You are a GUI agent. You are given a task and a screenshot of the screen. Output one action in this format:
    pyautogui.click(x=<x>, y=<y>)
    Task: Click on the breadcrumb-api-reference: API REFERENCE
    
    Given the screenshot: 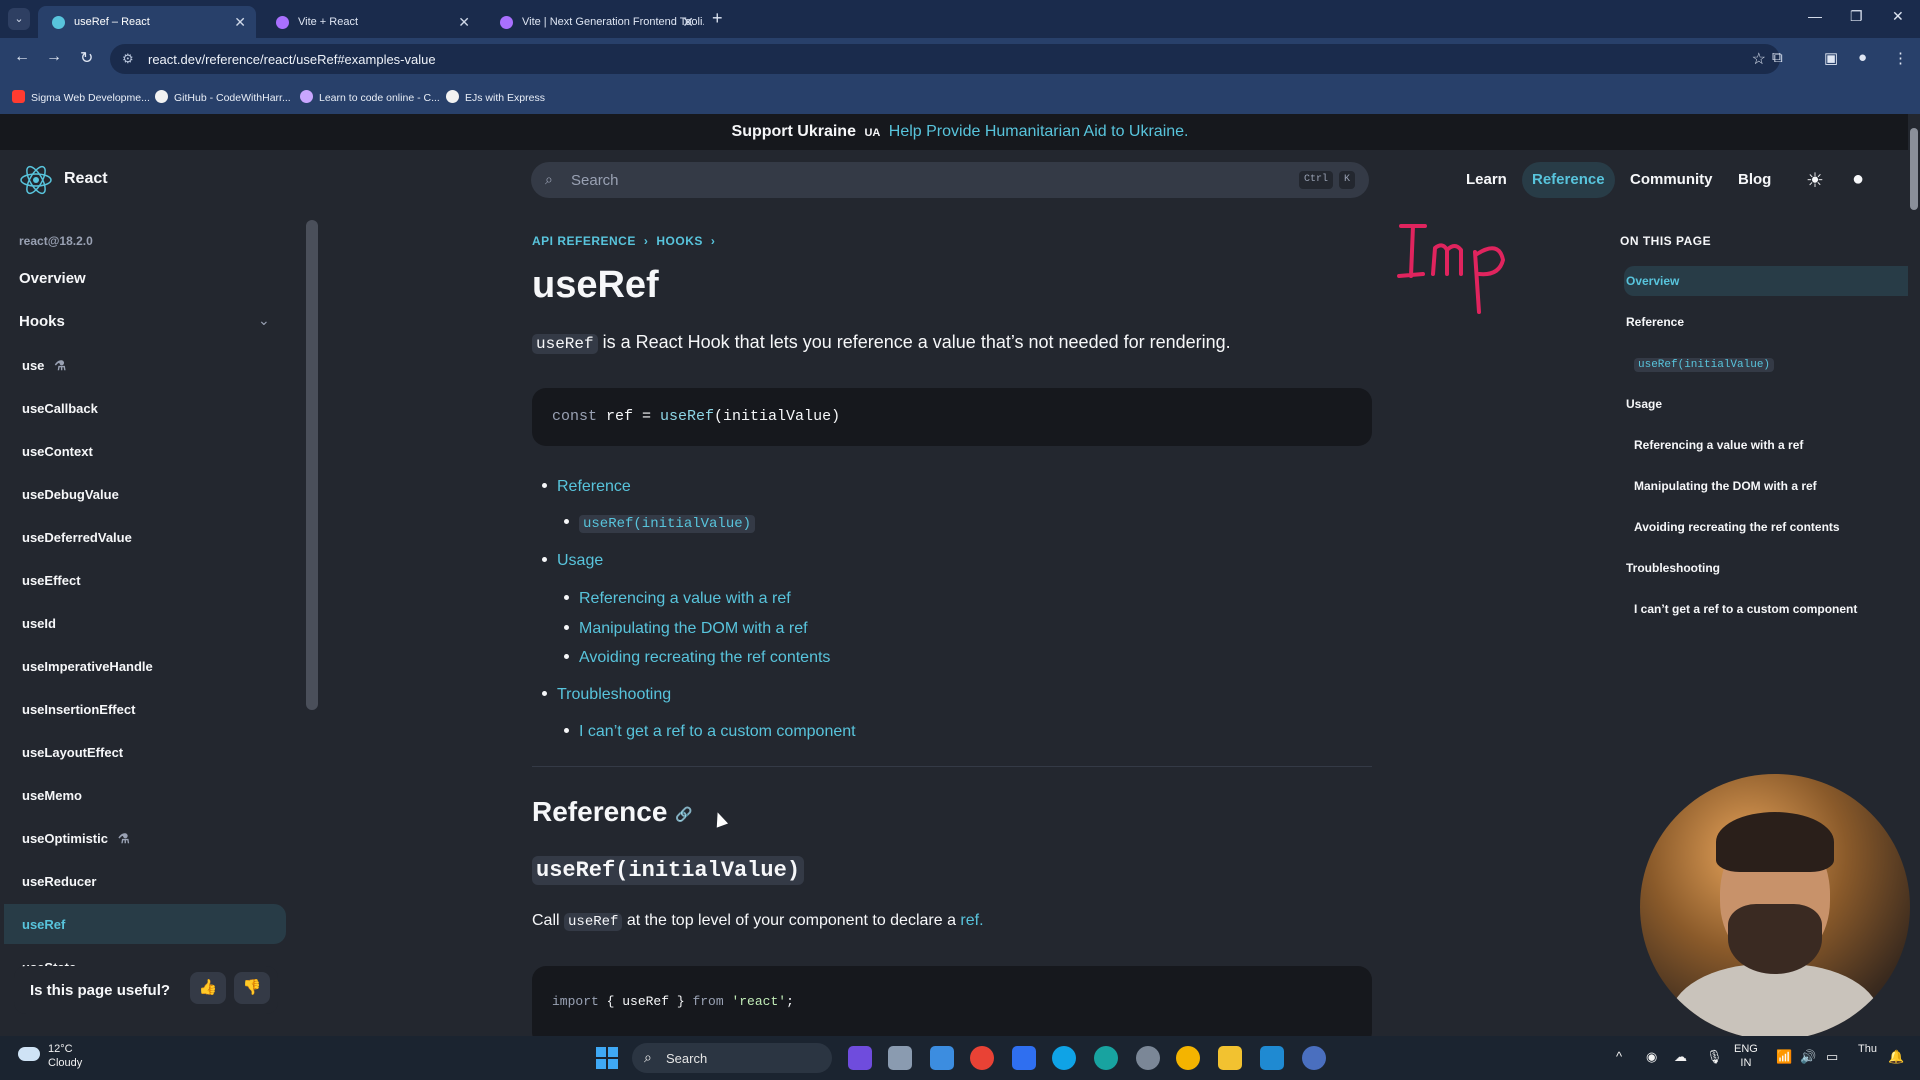 What is the action you would take?
    pyautogui.click(x=584, y=241)
    